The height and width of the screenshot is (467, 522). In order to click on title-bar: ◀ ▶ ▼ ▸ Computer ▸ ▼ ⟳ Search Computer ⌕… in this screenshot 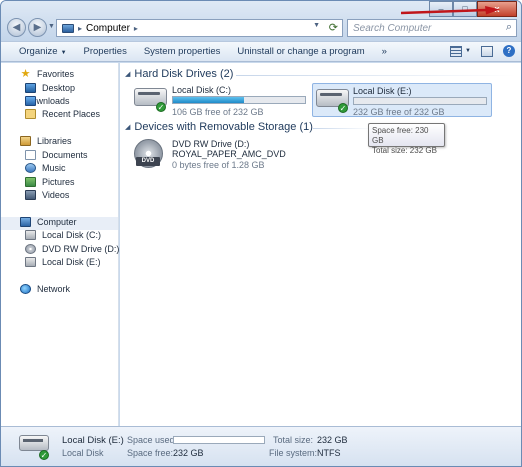, I will do `click(261, 21)`.